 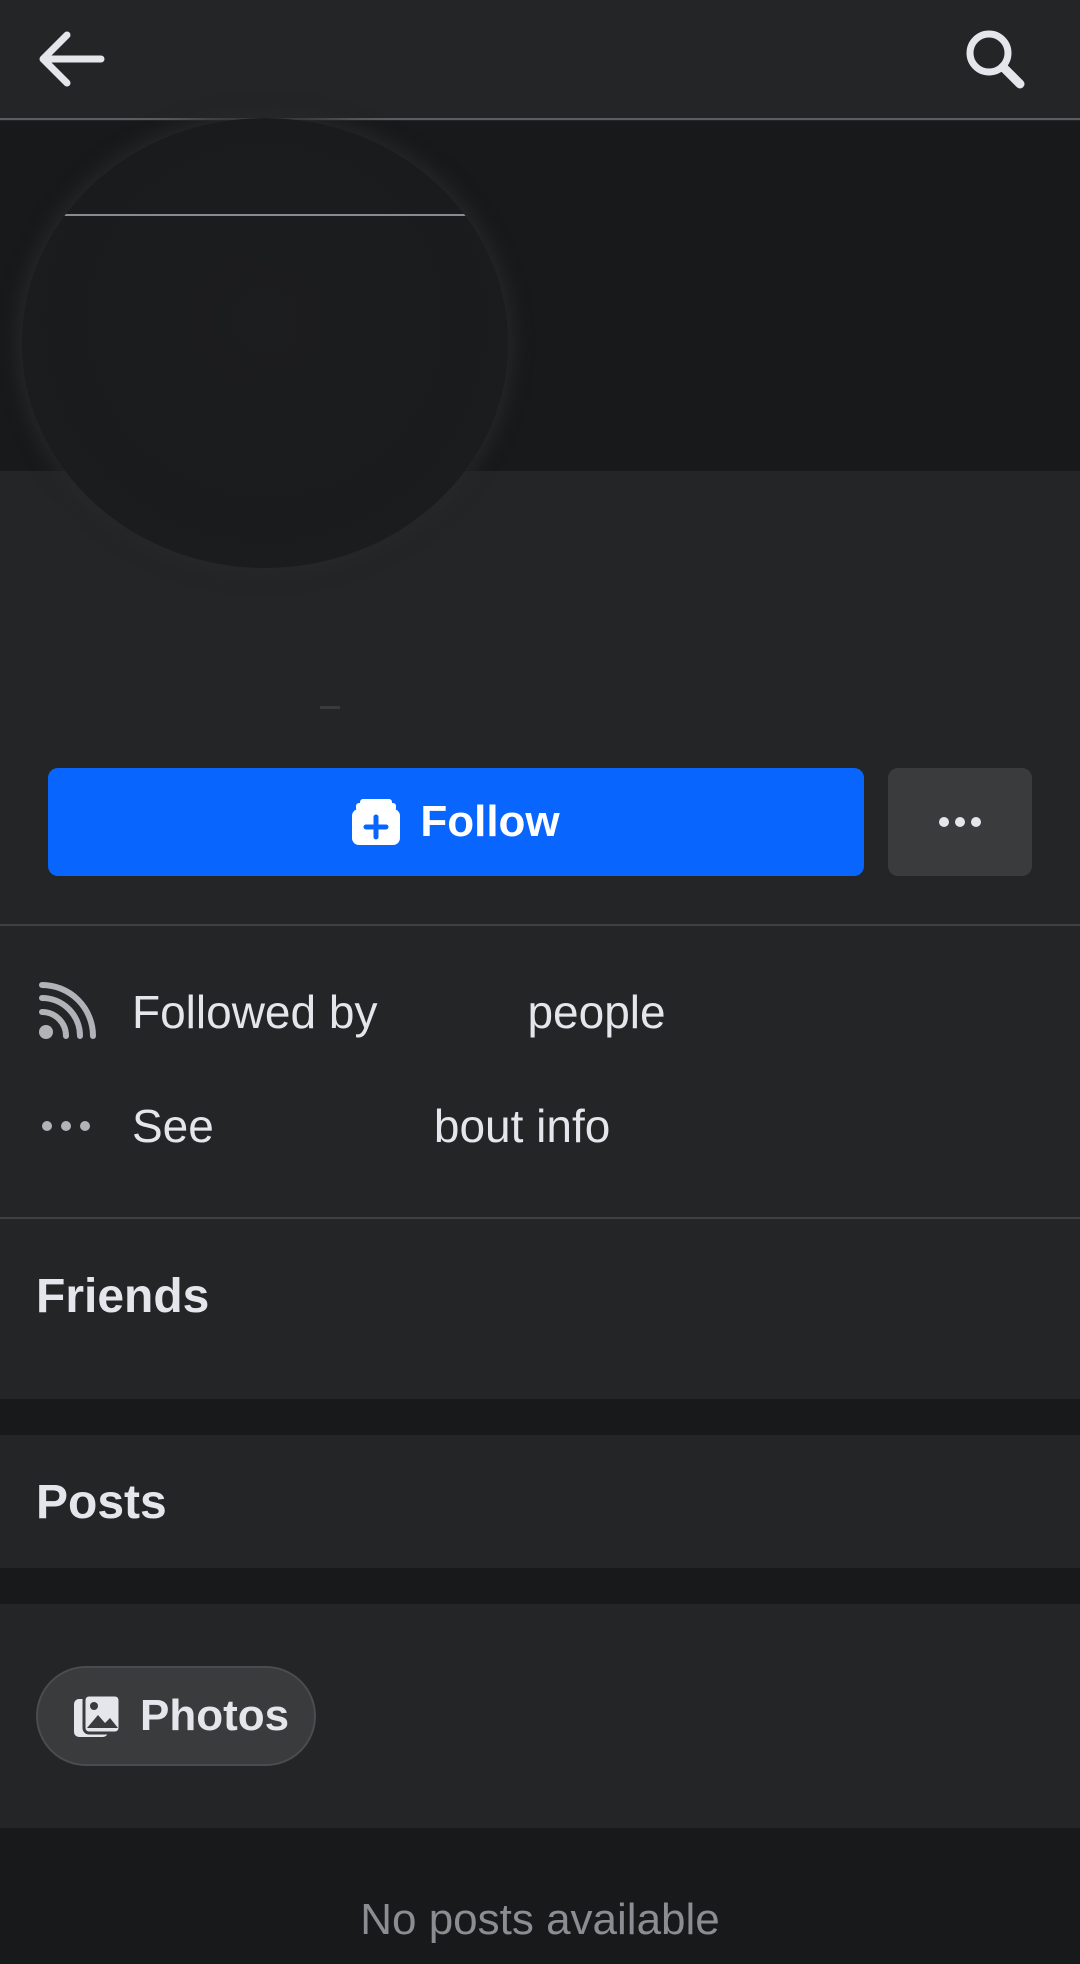 I want to click on more-options-button, so click(x=960, y=822).